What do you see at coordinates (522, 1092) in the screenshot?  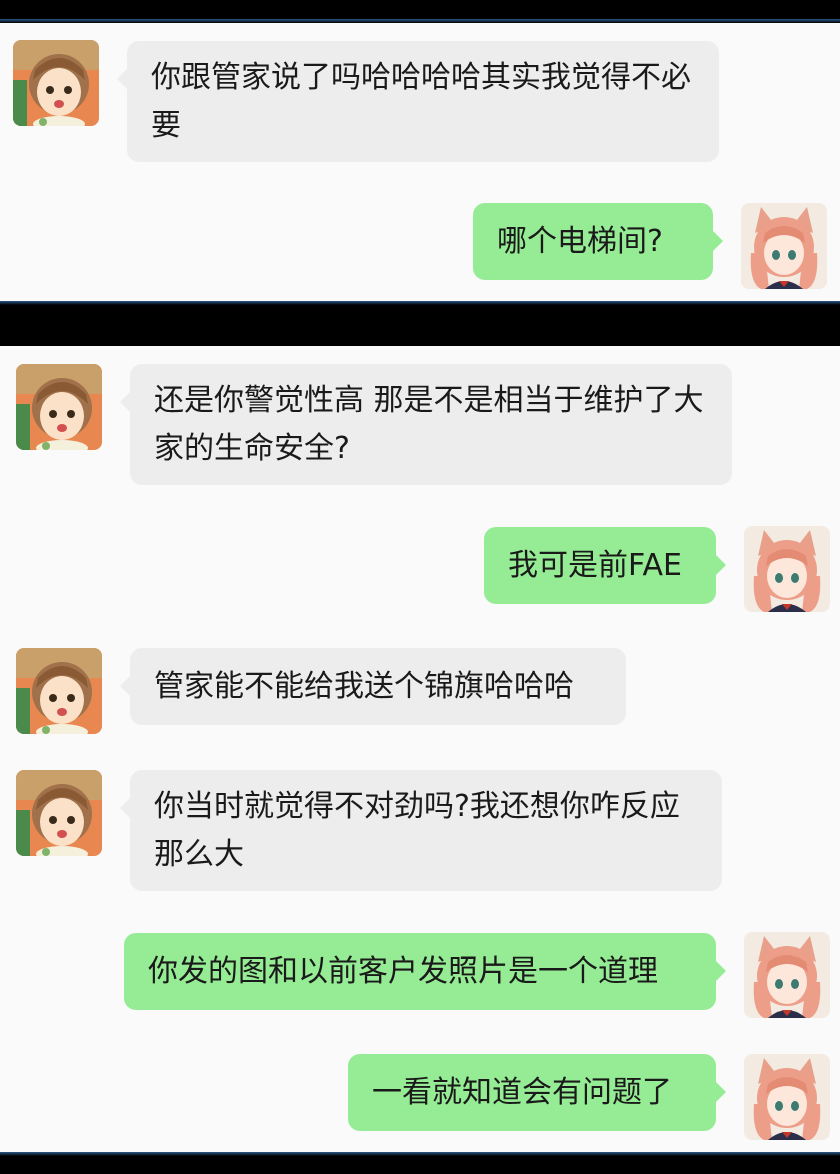 I see `message-text: 一看就知道会有问题了` at bounding box center [522, 1092].